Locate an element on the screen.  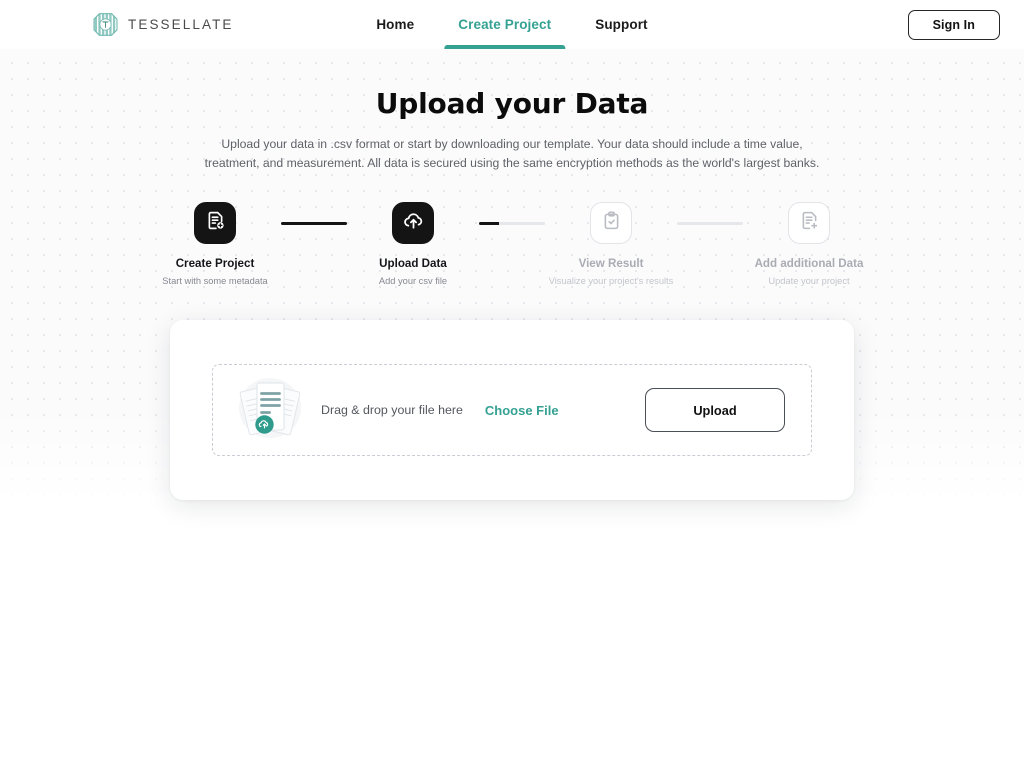
drag-drop-label: Drag & drop your file here is located at coordinates (392, 410).